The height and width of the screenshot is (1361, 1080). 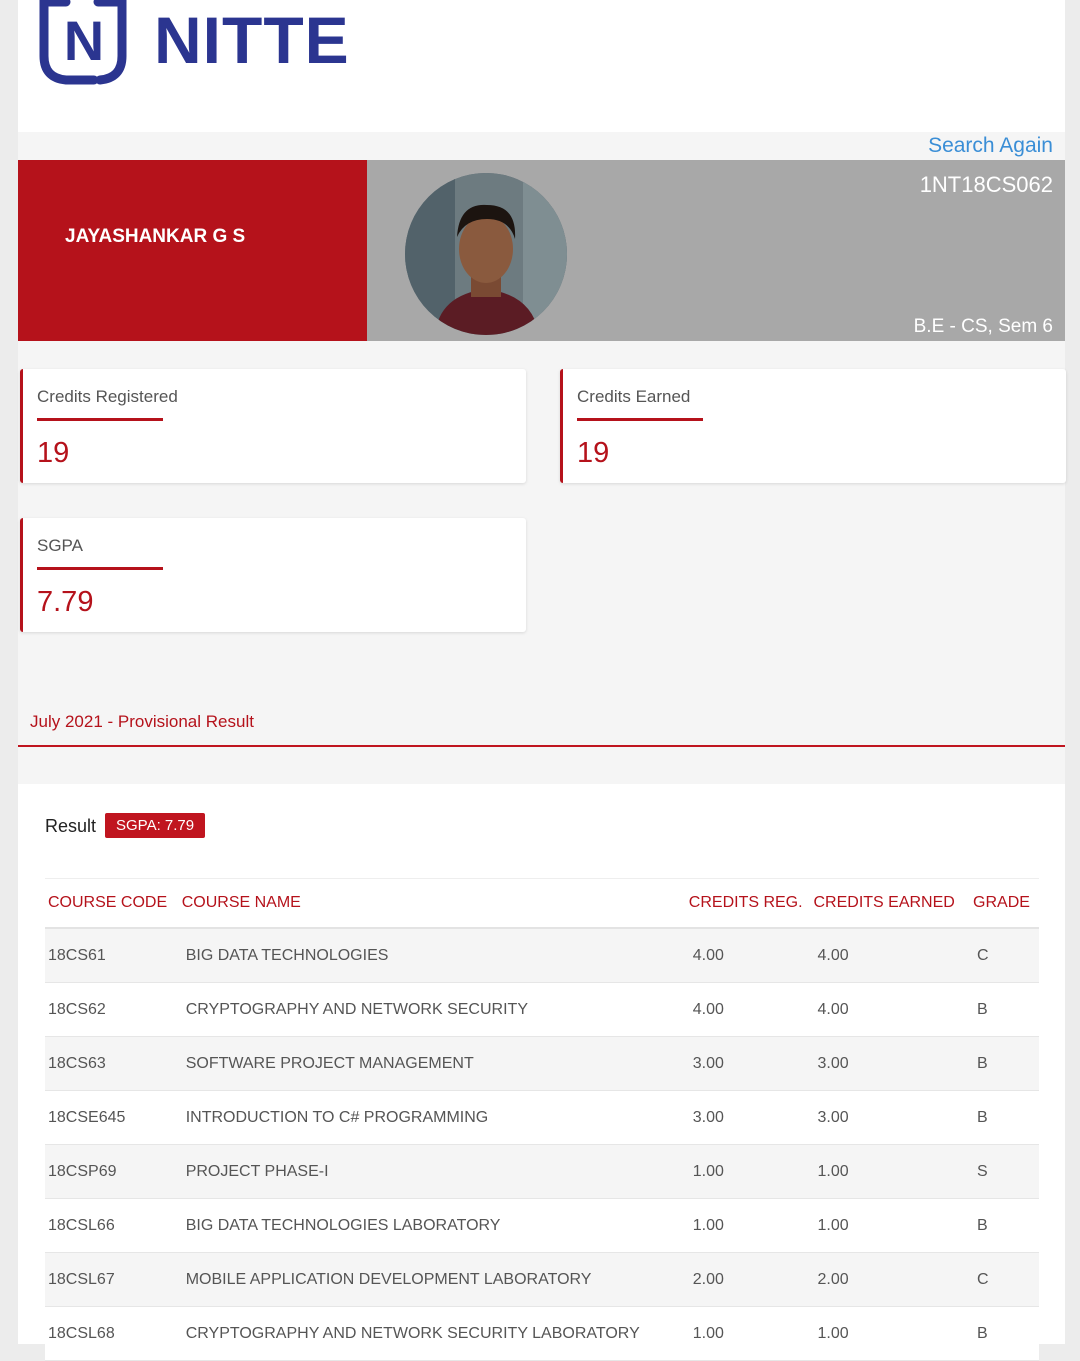 What do you see at coordinates (142, 721) in the screenshot?
I see `result-period-title: July 2021 - Provisional Result` at bounding box center [142, 721].